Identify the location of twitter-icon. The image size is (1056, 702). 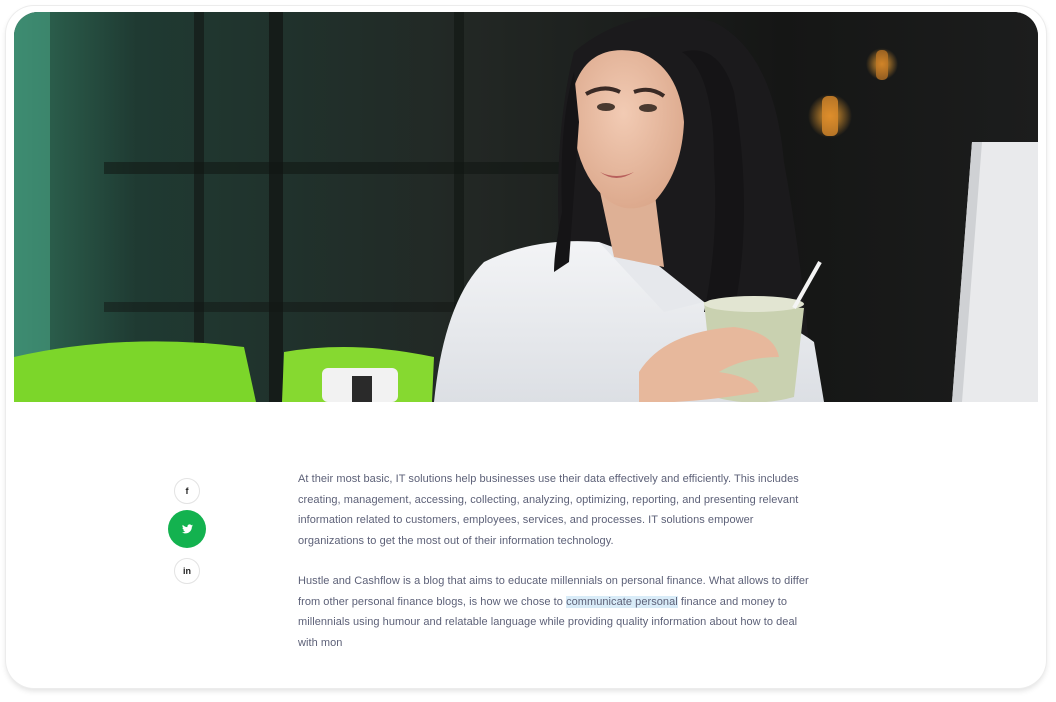
(187, 529).